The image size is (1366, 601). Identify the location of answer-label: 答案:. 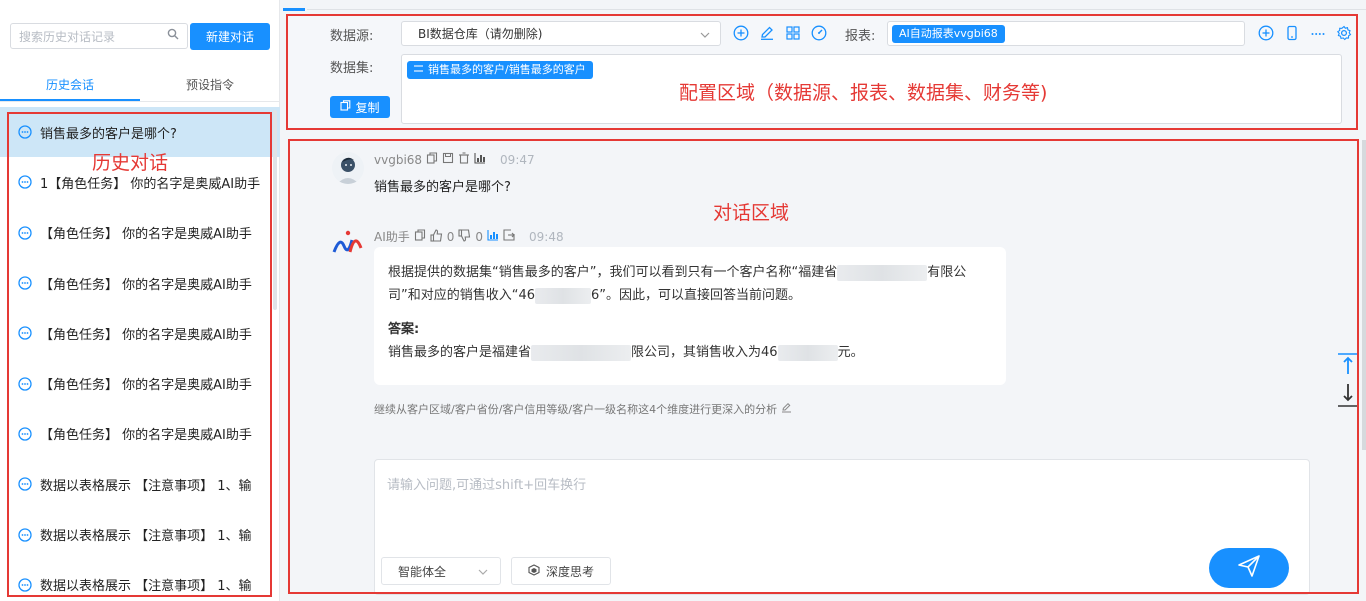
(404, 329).